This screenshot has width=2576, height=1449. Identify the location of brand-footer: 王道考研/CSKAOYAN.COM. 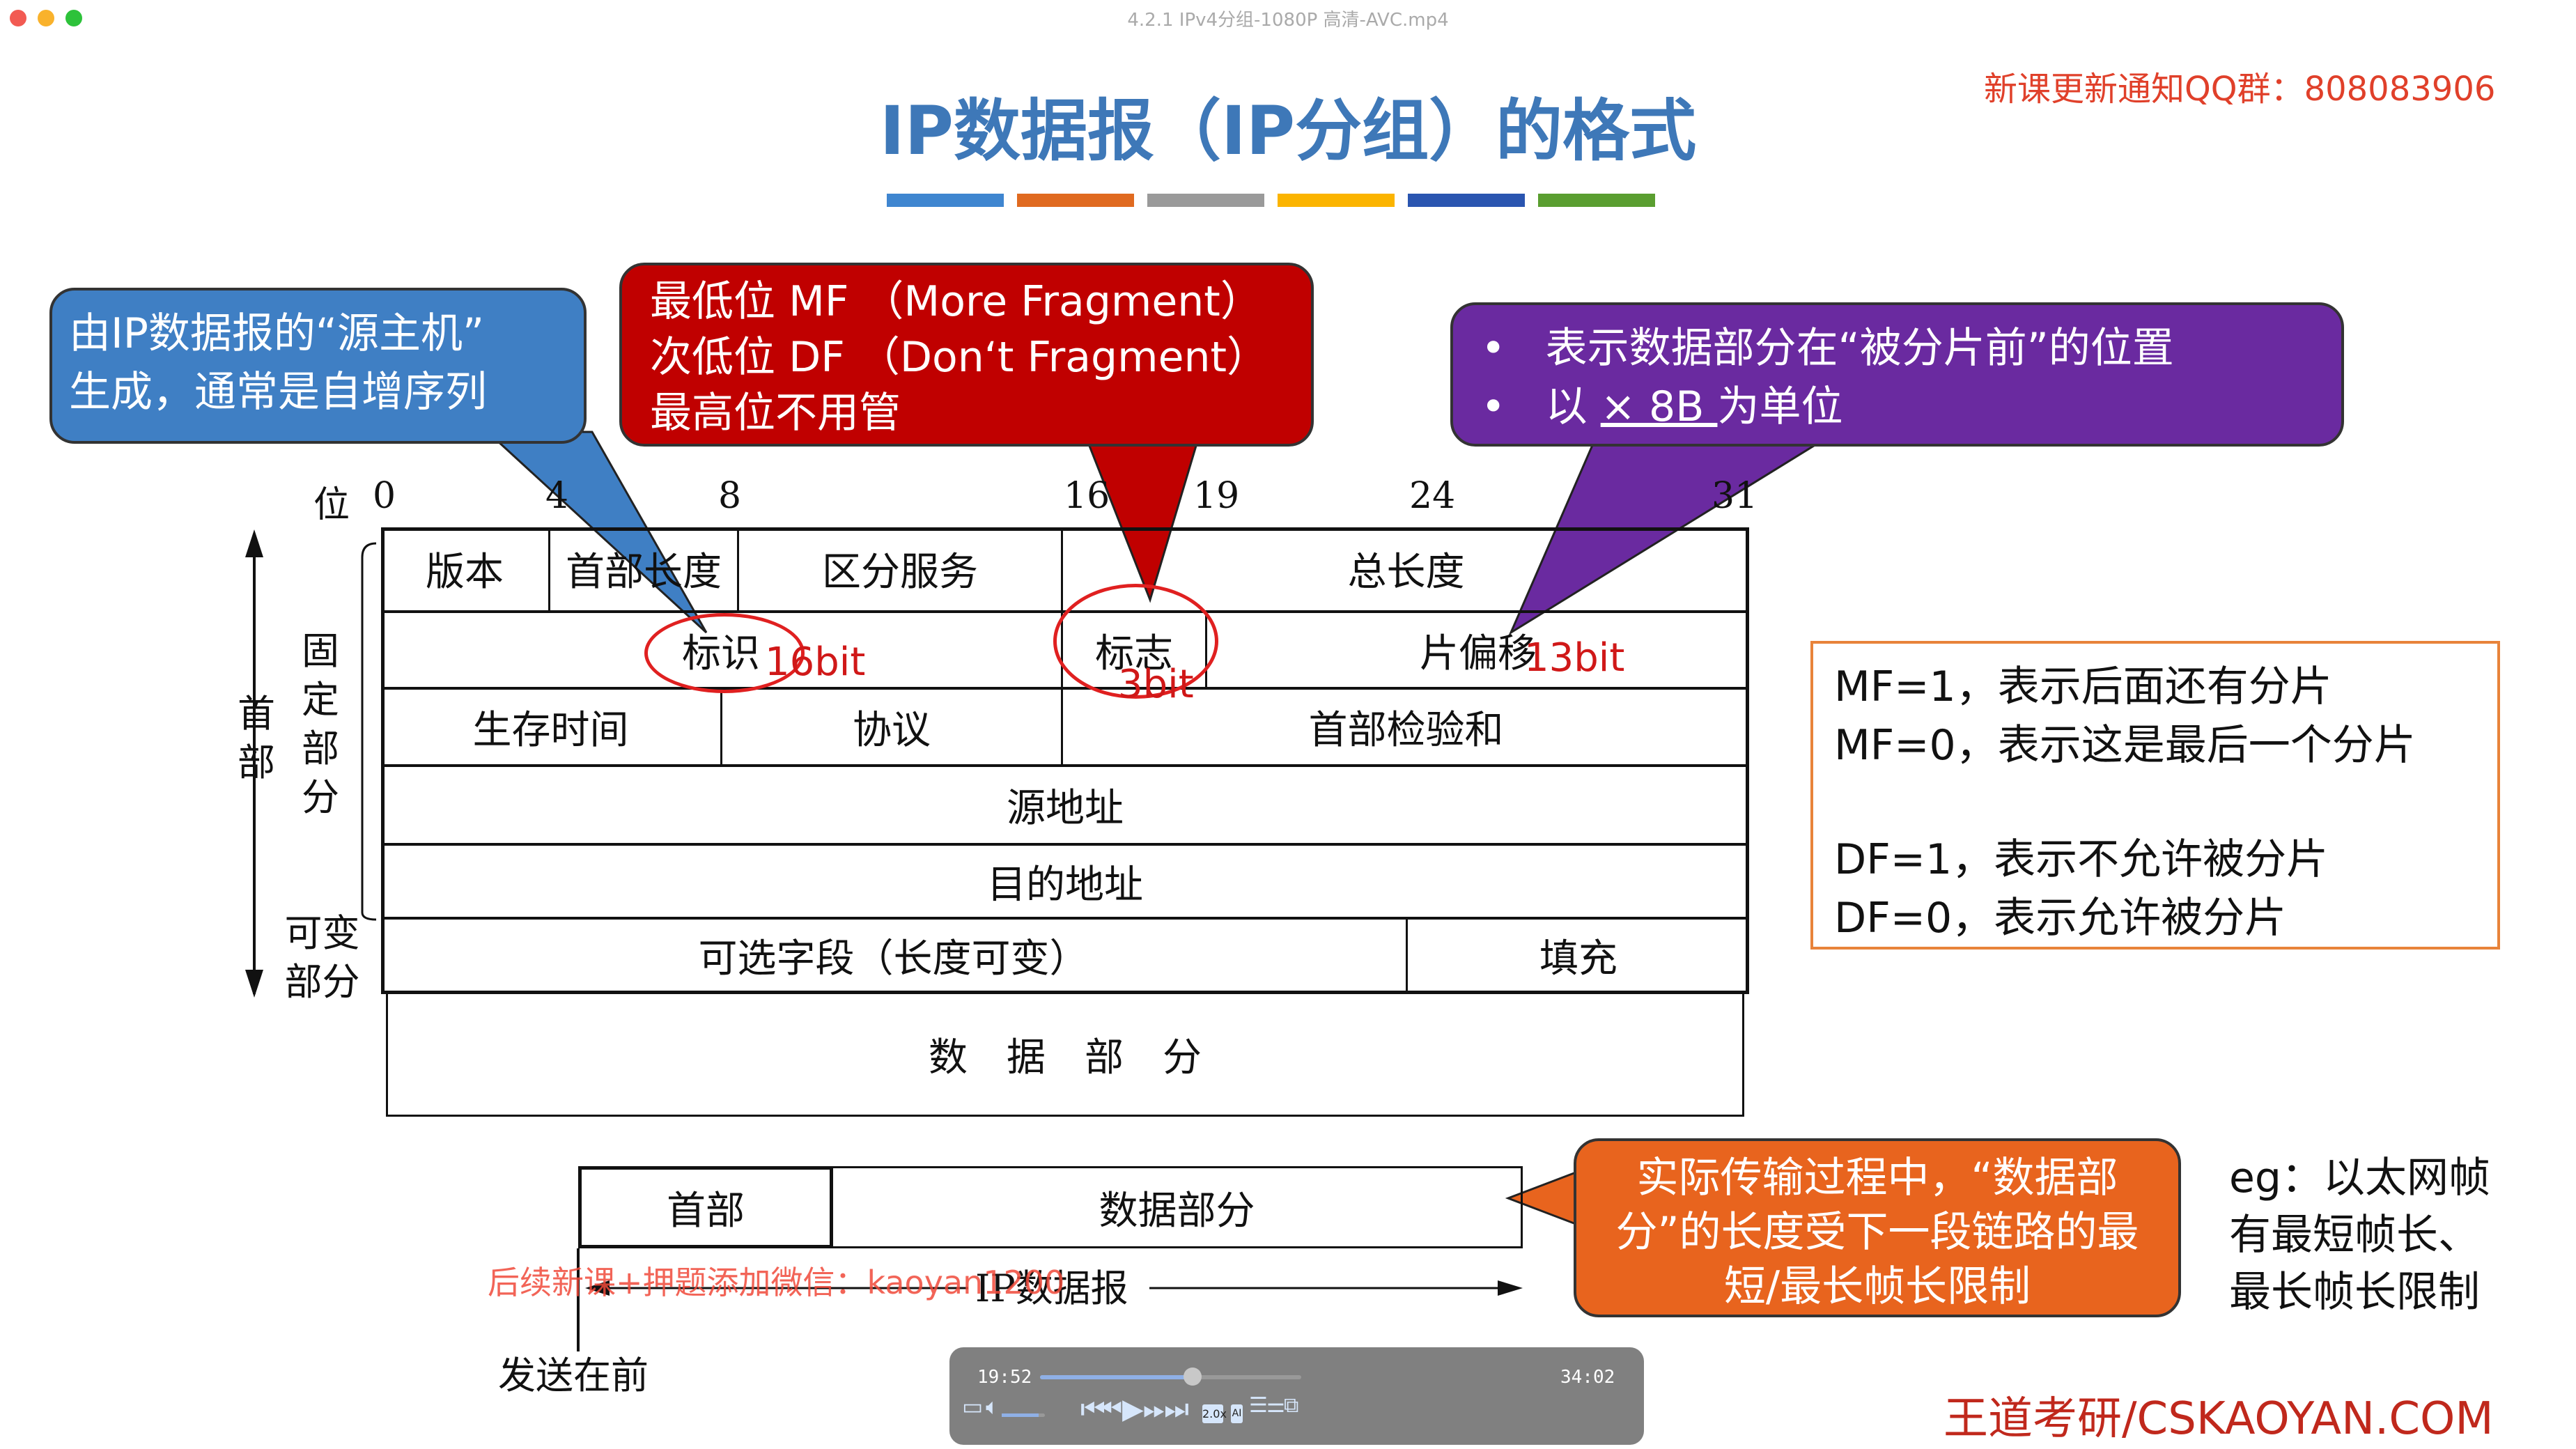
(2218, 1419).